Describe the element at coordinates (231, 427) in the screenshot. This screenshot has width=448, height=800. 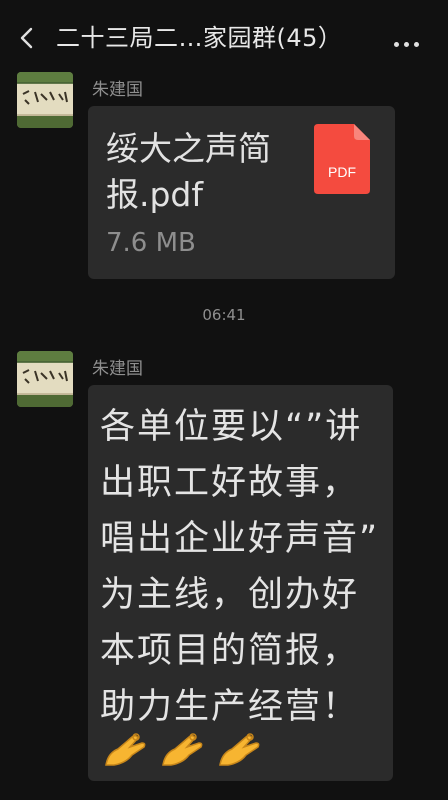
I see `message-line: 各单位要以“”讲` at that location.